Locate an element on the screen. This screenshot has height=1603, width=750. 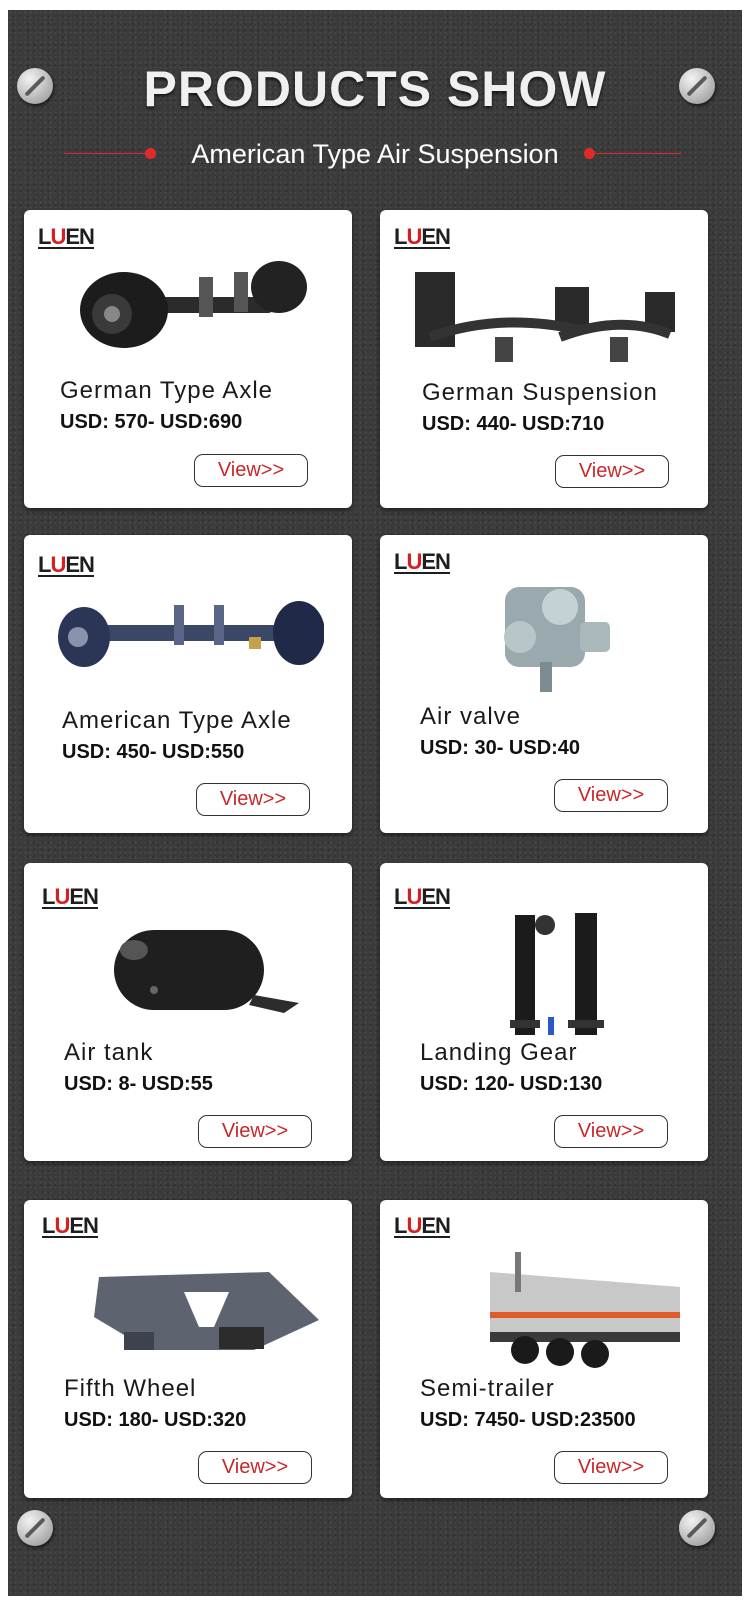
subtitle-row: American Type Air Suspension is located at coordinates (375, 154).